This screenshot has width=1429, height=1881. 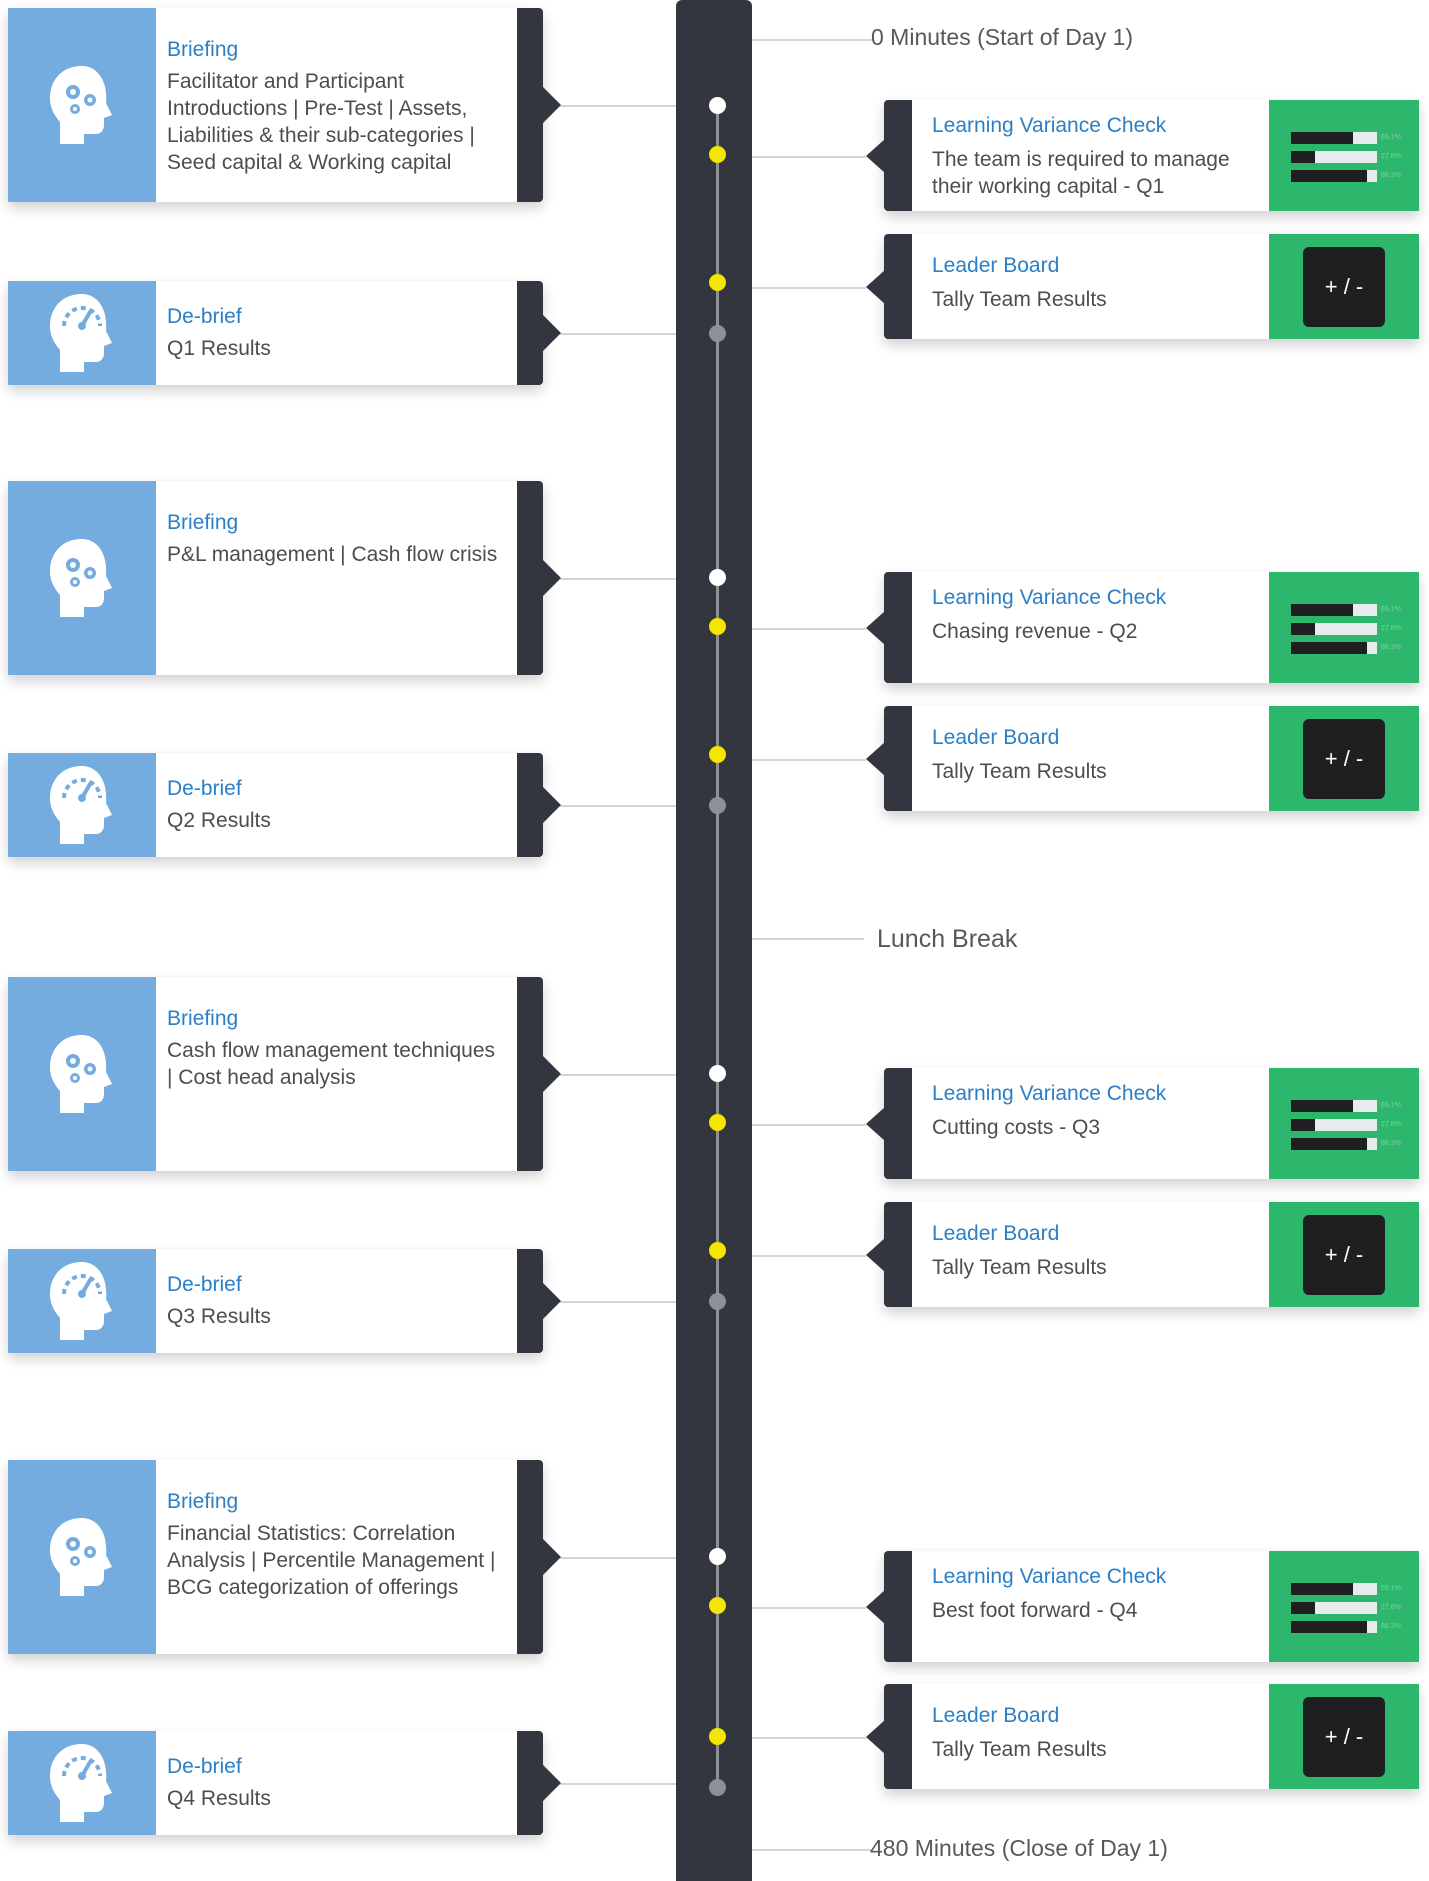 What do you see at coordinates (1002, 37) in the screenshot?
I see `start-label: 0 Minutes (Start of Day 1)` at bounding box center [1002, 37].